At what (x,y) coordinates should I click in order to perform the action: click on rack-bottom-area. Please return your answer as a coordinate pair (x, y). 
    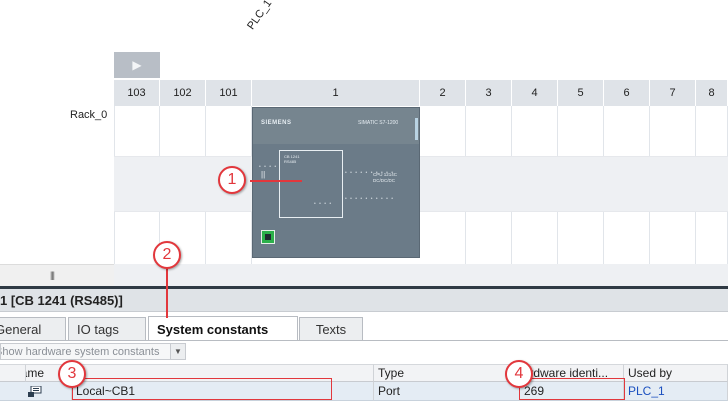
    Looking at the image, I should click on (421, 275).